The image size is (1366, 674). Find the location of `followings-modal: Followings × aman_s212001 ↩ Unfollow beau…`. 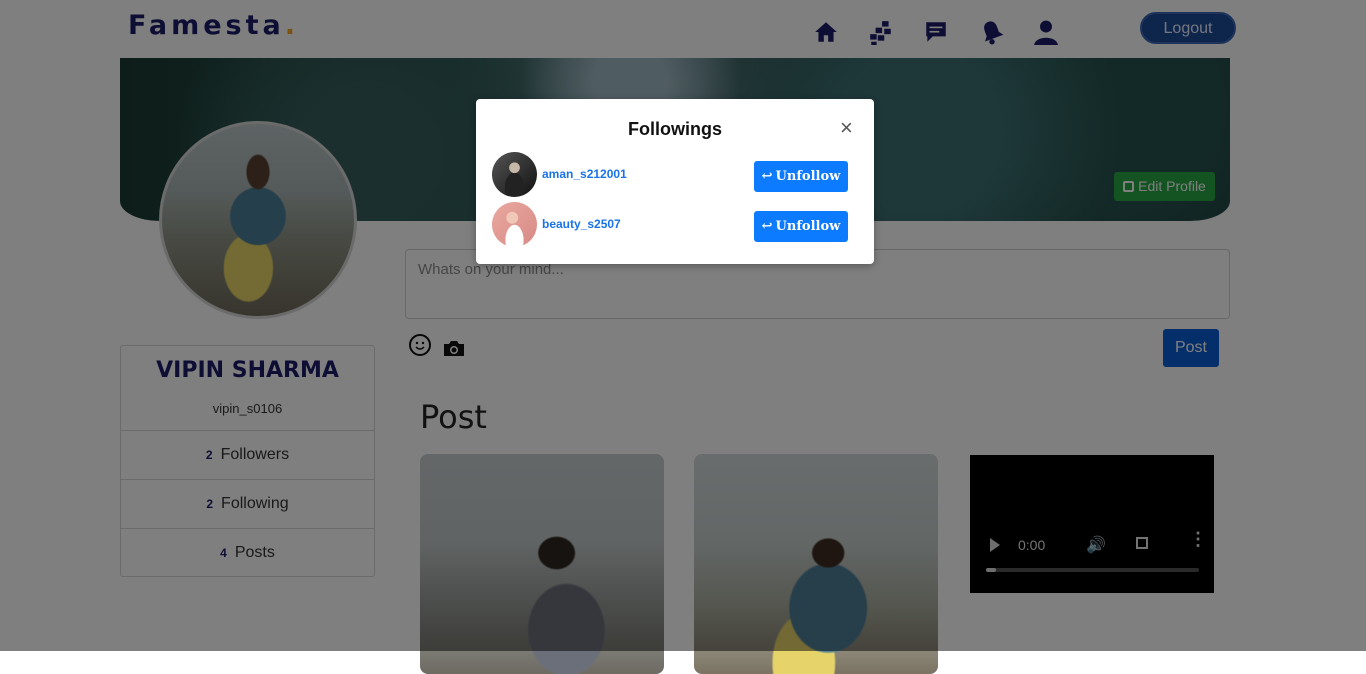

followings-modal: Followings × aman_s212001 ↩ Unfollow beau… is located at coordinates (675, 181).